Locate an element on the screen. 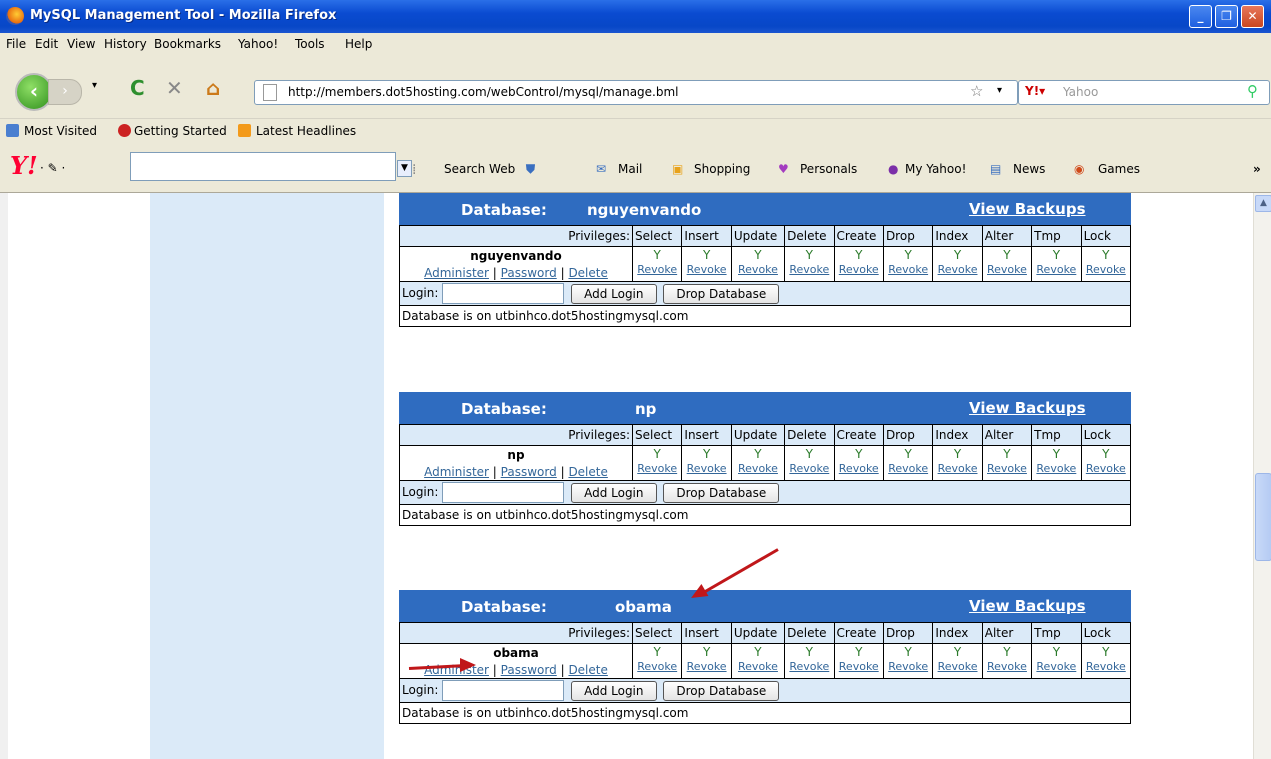 This screenshot has width=1271, height=759. yahoo-my-yahoo: My Yahoo! is located at coordinates (935, 169).